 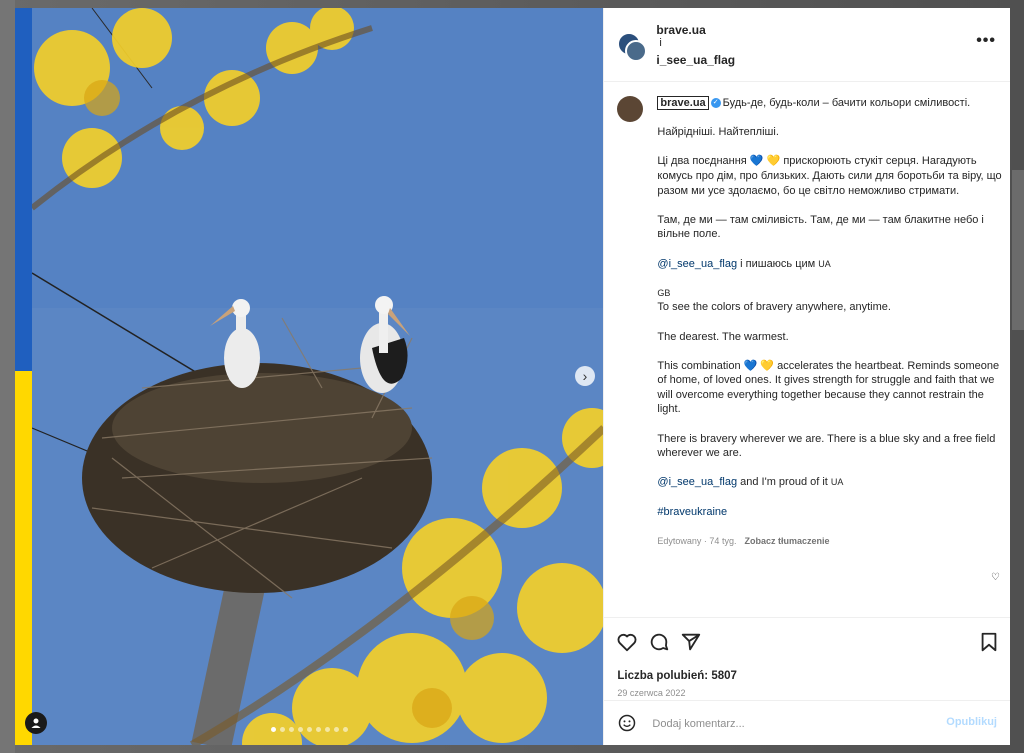 I want to click on like-heart-icon, so click(x=627, y=642).